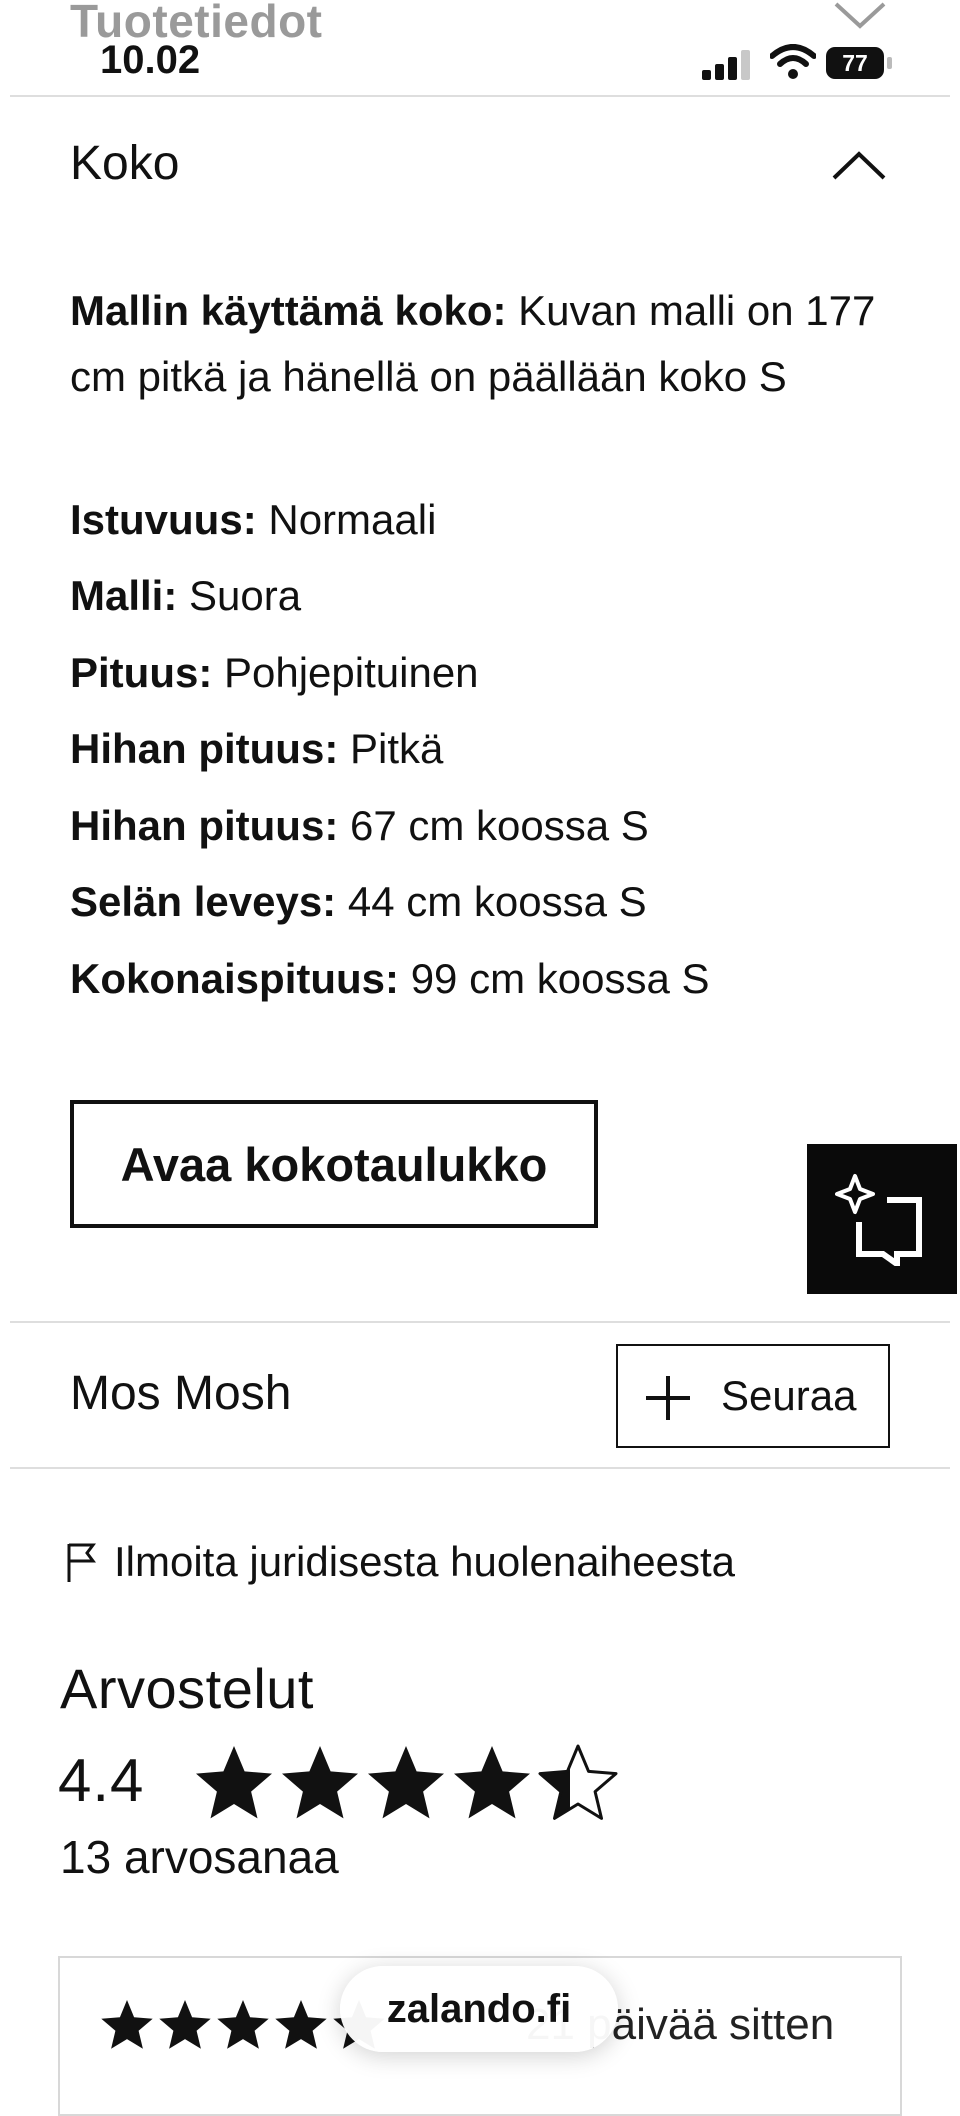 Image resolution: width=960 pixels, height=2116 pixels. What do you see at coordinates (855, 63) in the screenshot?
I see `battery-percent: 77` at bounding box center [855, 63].